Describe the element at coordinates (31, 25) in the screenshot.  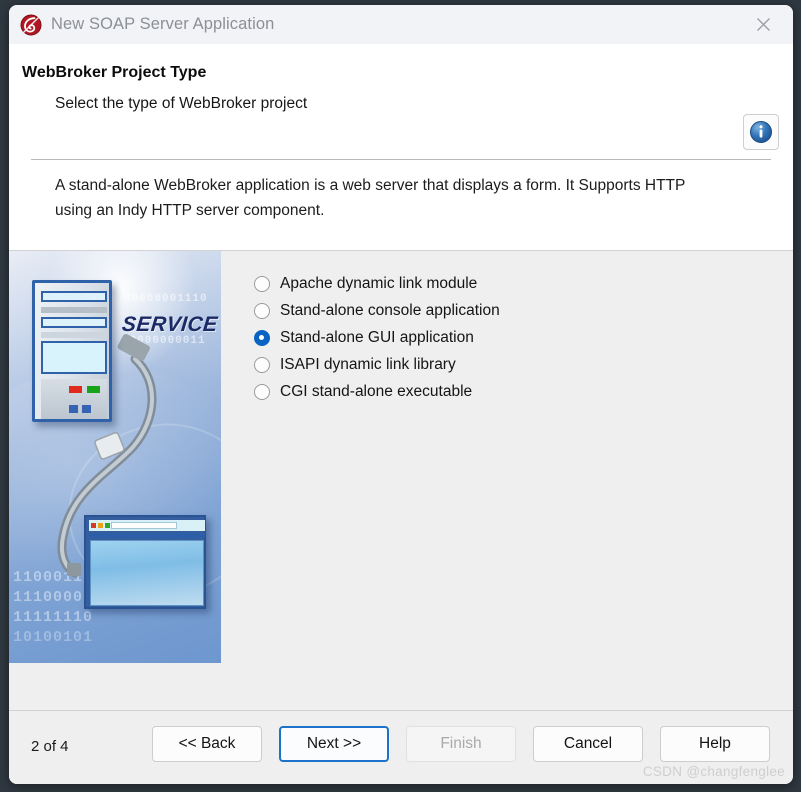
I see `delphi-logo-icon` at that location.